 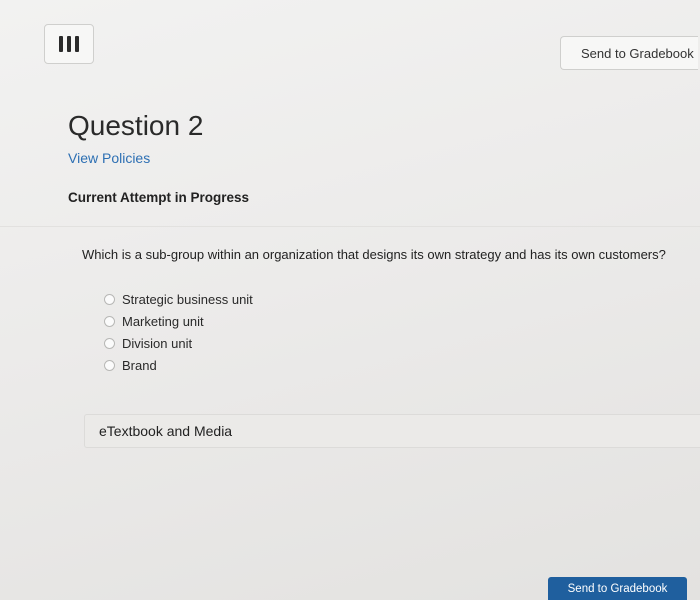 I want to click on option-label: Brand, so click(x=139, y=365).